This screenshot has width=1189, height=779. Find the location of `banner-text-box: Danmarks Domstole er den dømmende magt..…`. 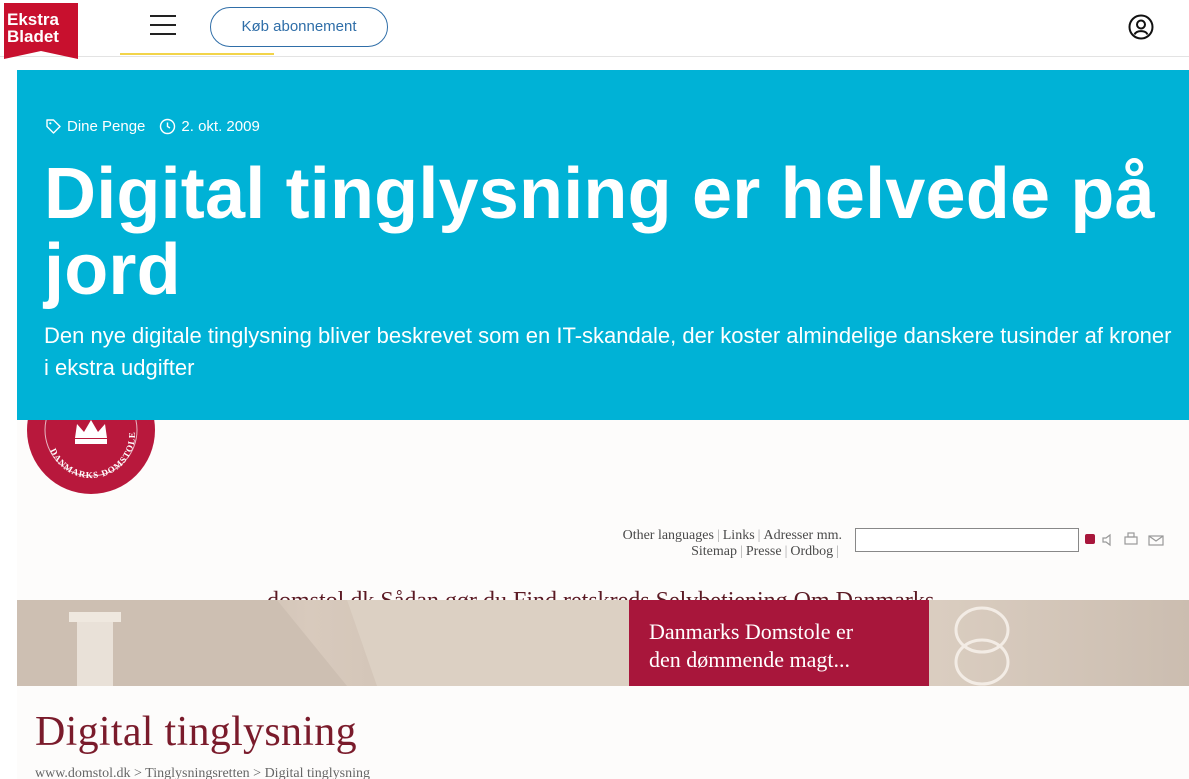

banner-text-box: Danmarks Domstole er den dømmende magt..… is located at coordinates (779, 643).